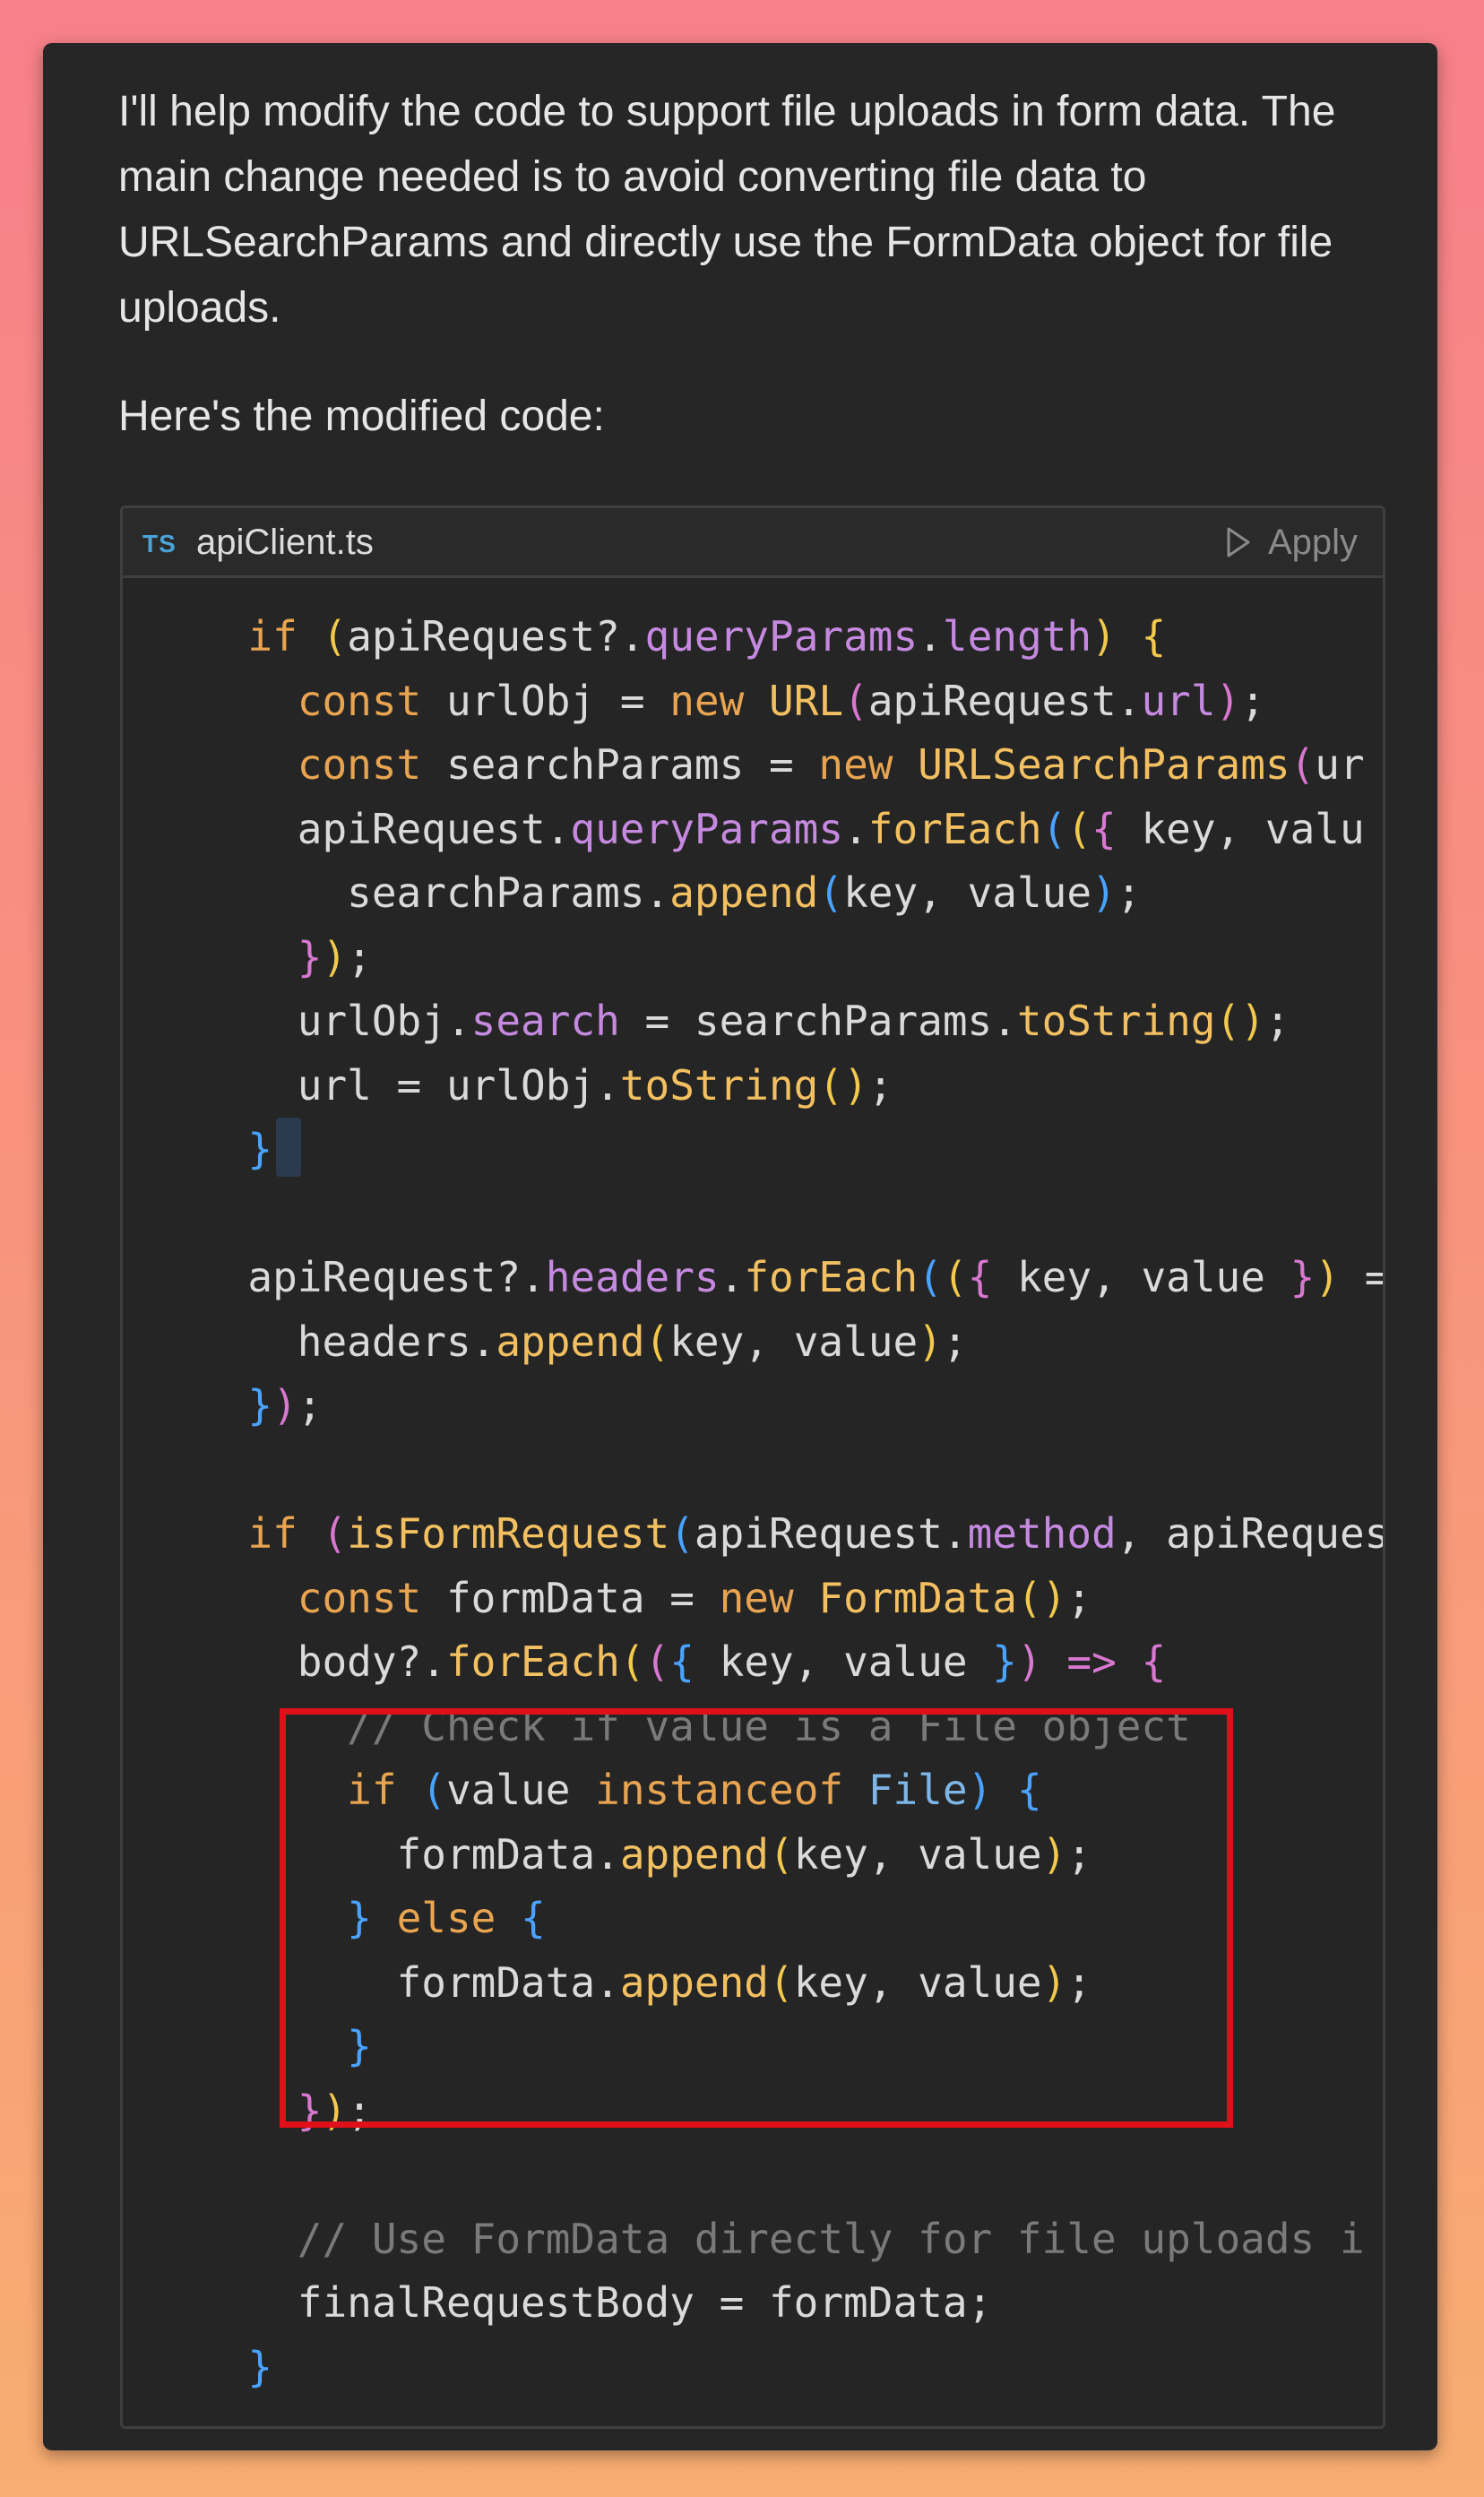 The image size is (1484, 2497). I want to click on code-line: } else {, so click(446, 1918).